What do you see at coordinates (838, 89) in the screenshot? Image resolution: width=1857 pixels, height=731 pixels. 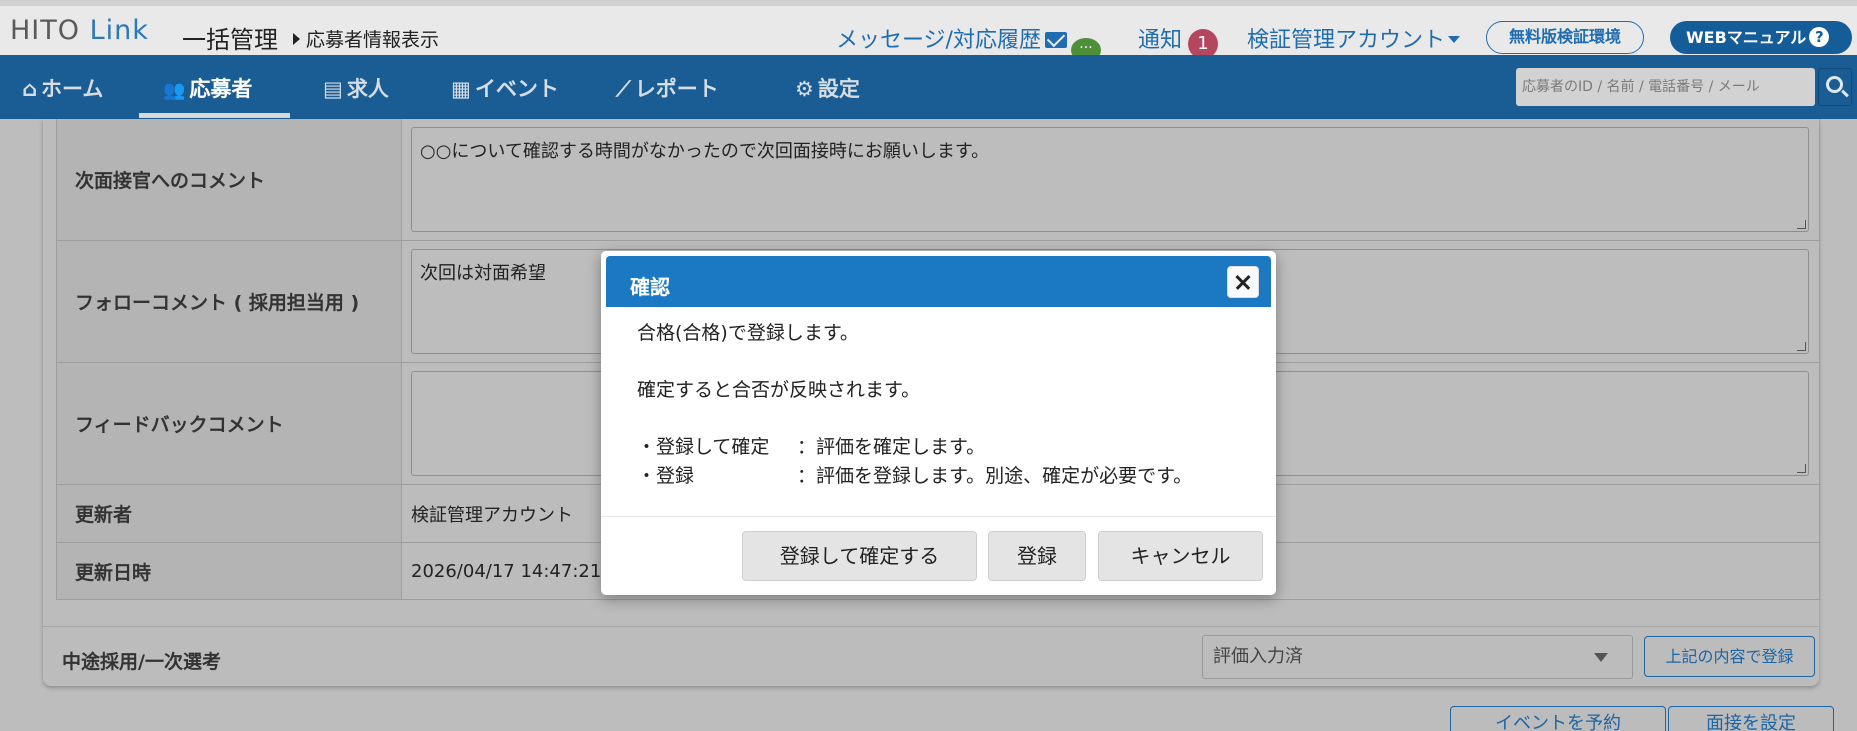 I see `nav-settings-label: 設定` at bounding box center [838, 89].